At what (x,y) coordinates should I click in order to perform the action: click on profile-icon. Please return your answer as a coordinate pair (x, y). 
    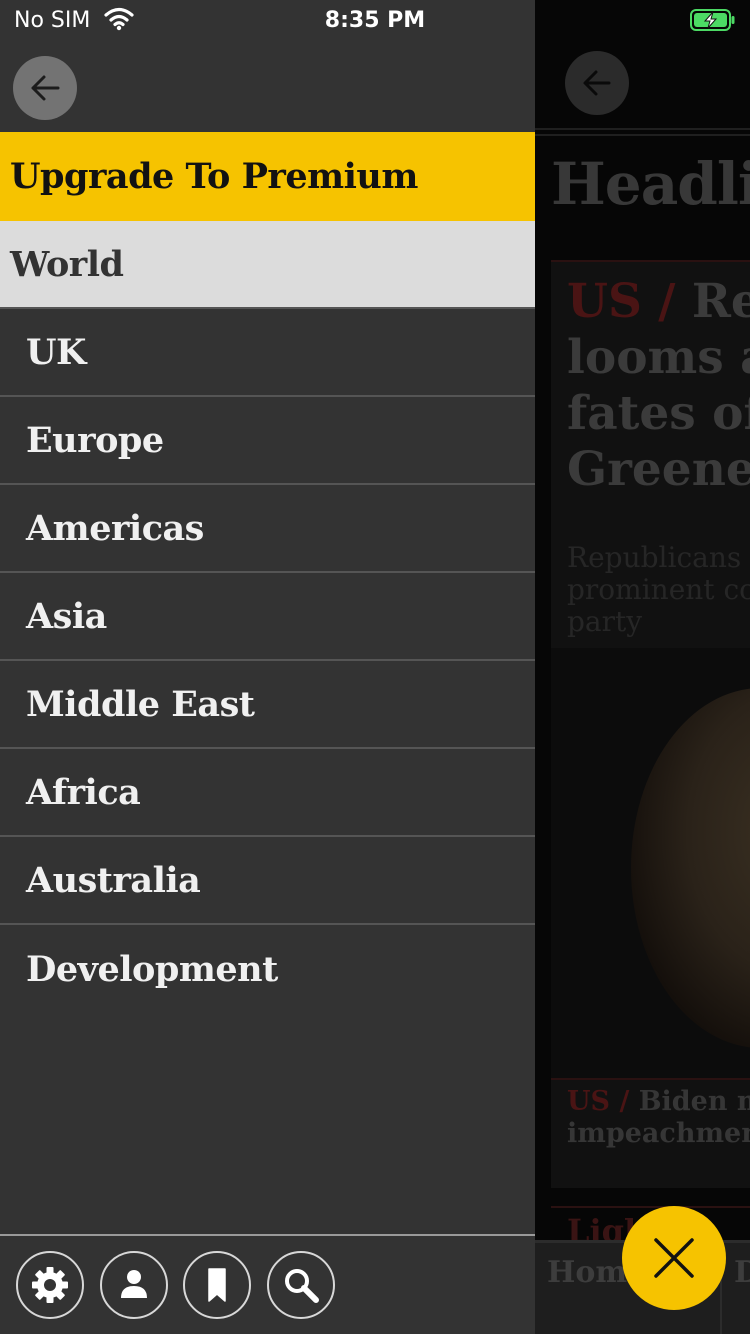
    Looking at the image, I should click on (134, 1284).